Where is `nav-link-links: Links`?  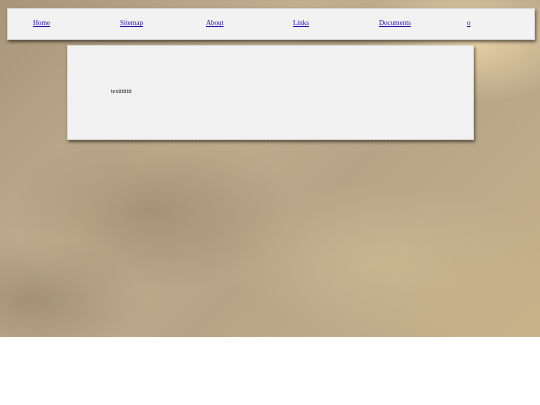
nav-link-links: Links is located at coordinates (301, 23).